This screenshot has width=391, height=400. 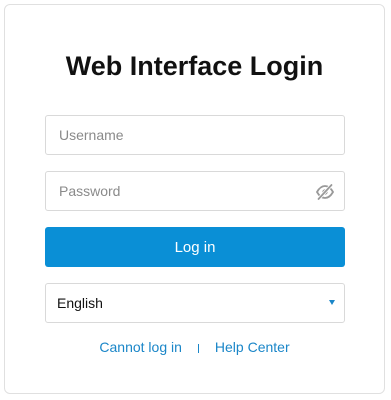 What do you see at coordinates (80, 303) in the screenshot?
I see `language-selected-value: English` at bounding box center [80, 303].